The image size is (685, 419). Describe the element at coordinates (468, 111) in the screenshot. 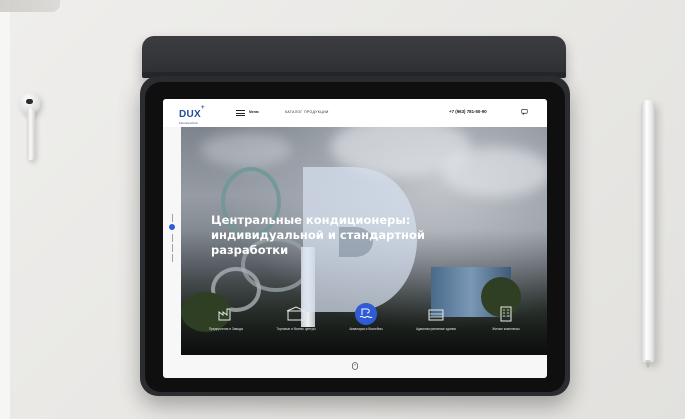

I see `phone-link: +7 (963) 781-50-90` at that location.